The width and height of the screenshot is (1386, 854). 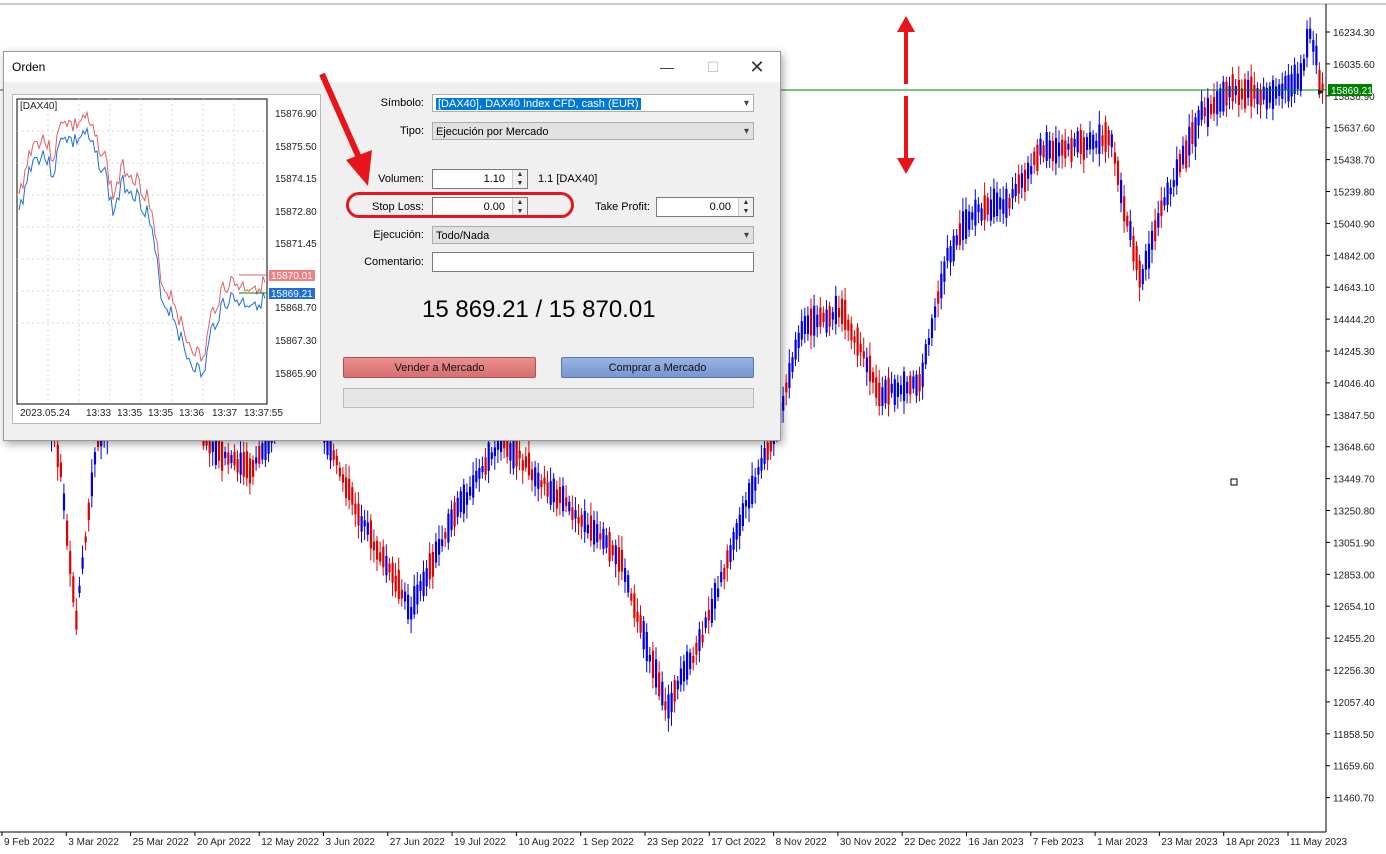 What do you see at coordinates (1354, 543) in the screenshot?
I see `price-axis-label: 13051.90` at bounding box center [1354, 543].